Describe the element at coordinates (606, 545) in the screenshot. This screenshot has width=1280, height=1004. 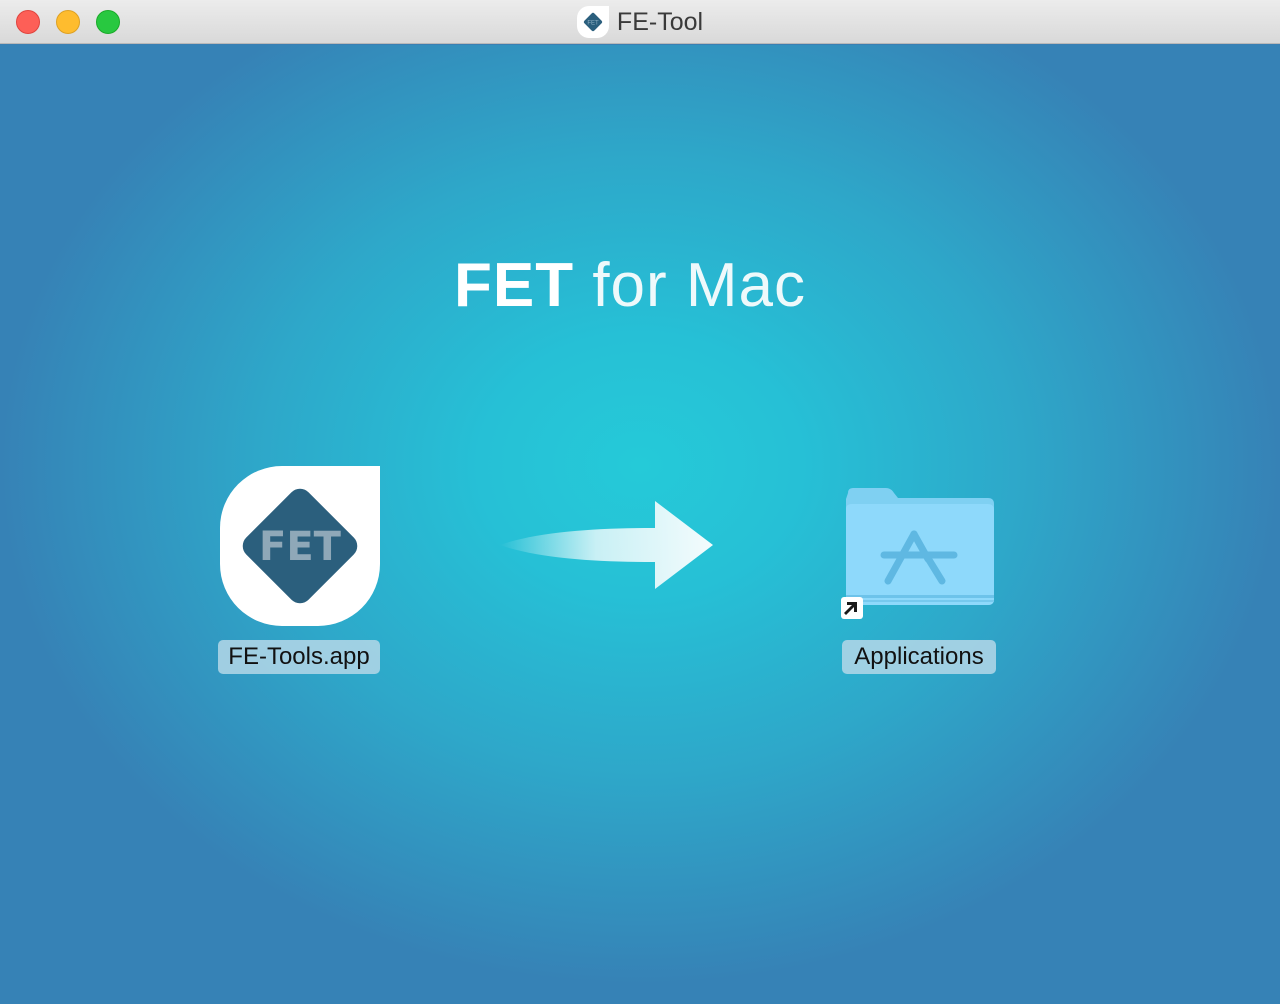
I see `drag-arrow-icon` at that location.